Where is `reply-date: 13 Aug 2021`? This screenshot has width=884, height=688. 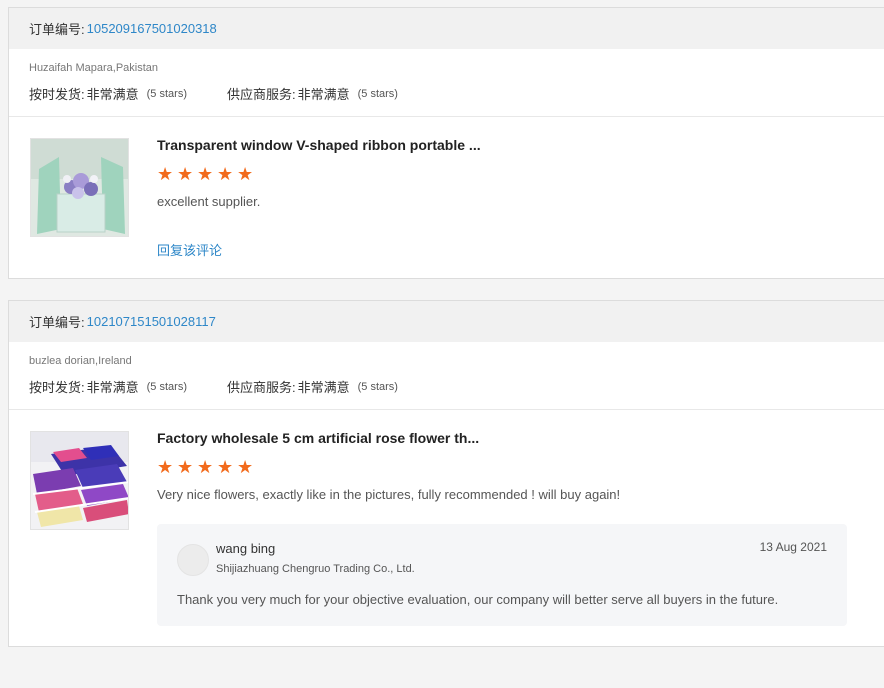 reply-date: 13 Aug 2021 is located at coordinates (793, 547).